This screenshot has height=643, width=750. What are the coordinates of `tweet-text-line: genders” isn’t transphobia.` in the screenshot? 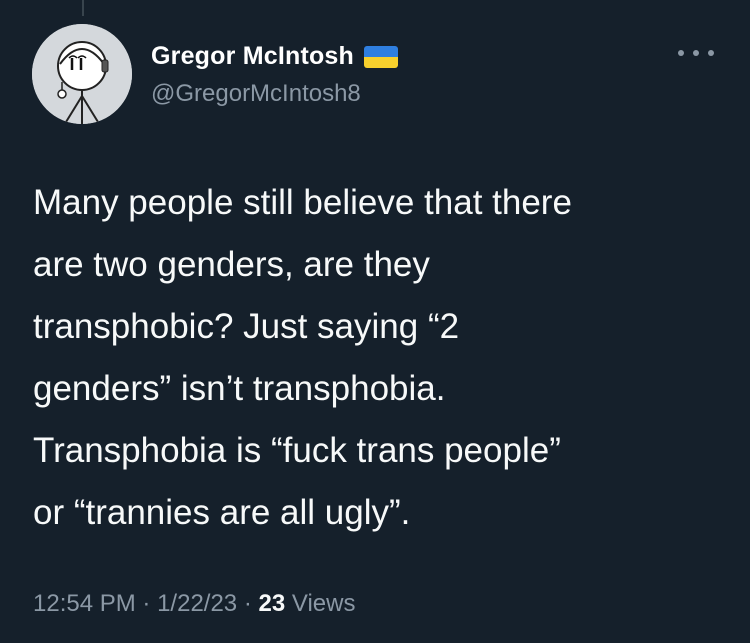 It's located at (239, 388).